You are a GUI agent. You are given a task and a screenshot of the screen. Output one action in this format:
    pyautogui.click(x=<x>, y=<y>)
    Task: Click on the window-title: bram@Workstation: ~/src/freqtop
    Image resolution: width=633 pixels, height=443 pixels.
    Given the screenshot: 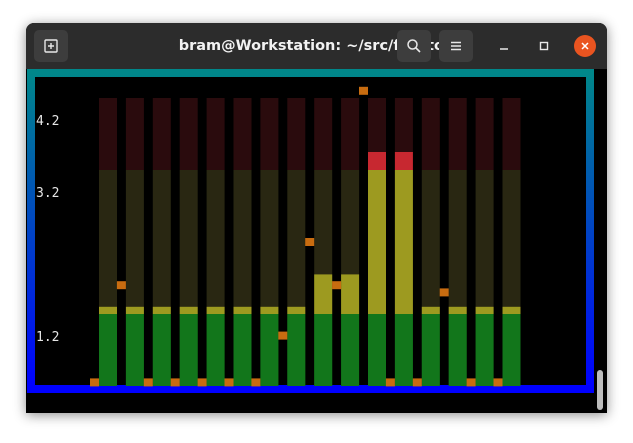 What is the action you would take?
    pyautogui.click(x=316, y=46)
    